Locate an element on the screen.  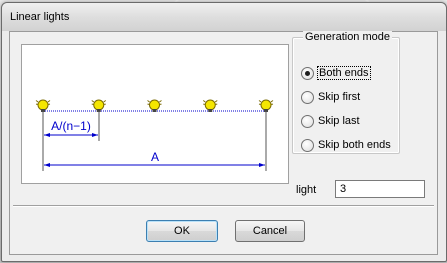
radio-selected-icon is located at coordinates (307, 73).